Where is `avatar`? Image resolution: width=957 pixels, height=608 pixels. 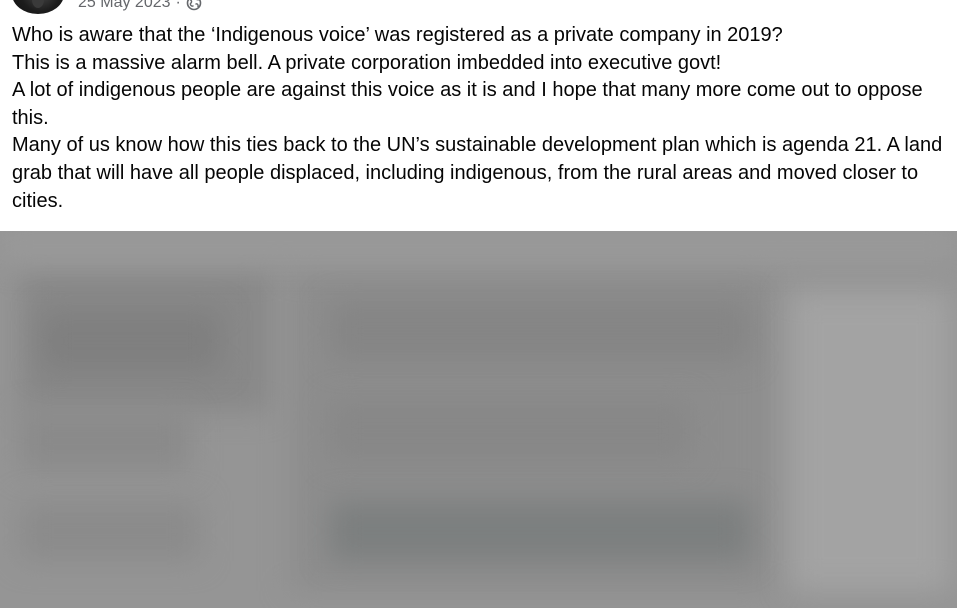 avatar is located at coordinates (38, 7).